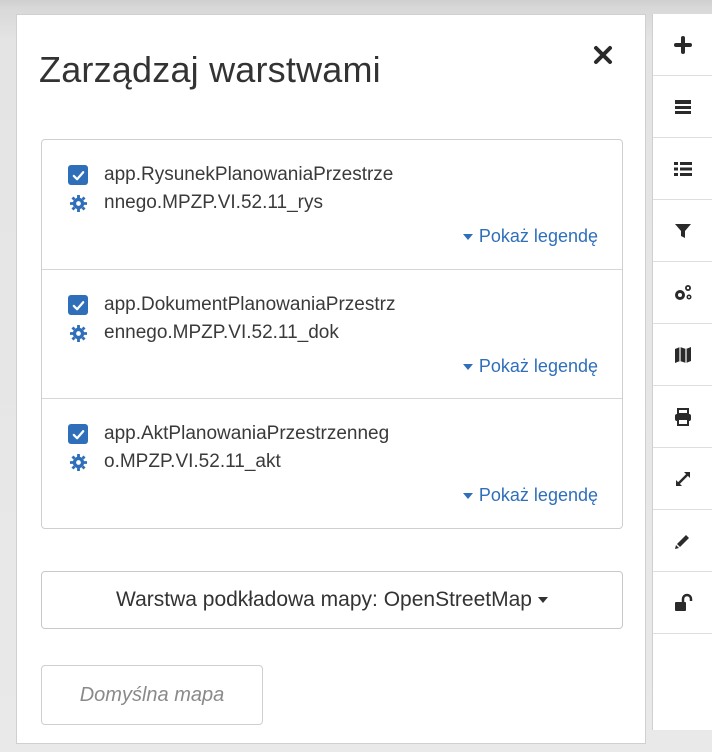  What do you see at coordinates (192, 461) in the screenshot?
I see `layer-name-line2: o.MPZP.VI.52.11_akt` at bounding box center [192, 461].